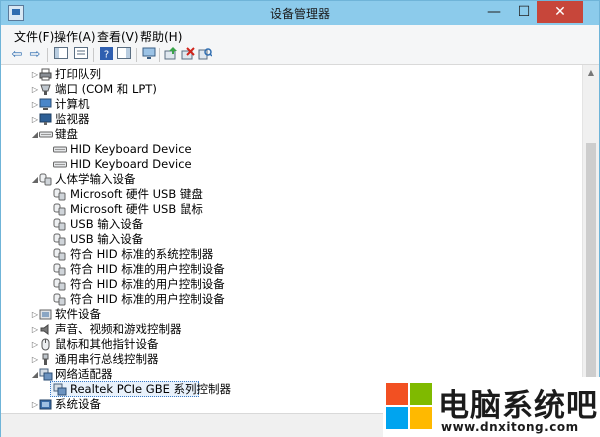 The height and width of the screenshot is (437, 600). Describe the element at coordinates (591, 274) in the screenshot. I see `scrollbar-thumb` at that location.